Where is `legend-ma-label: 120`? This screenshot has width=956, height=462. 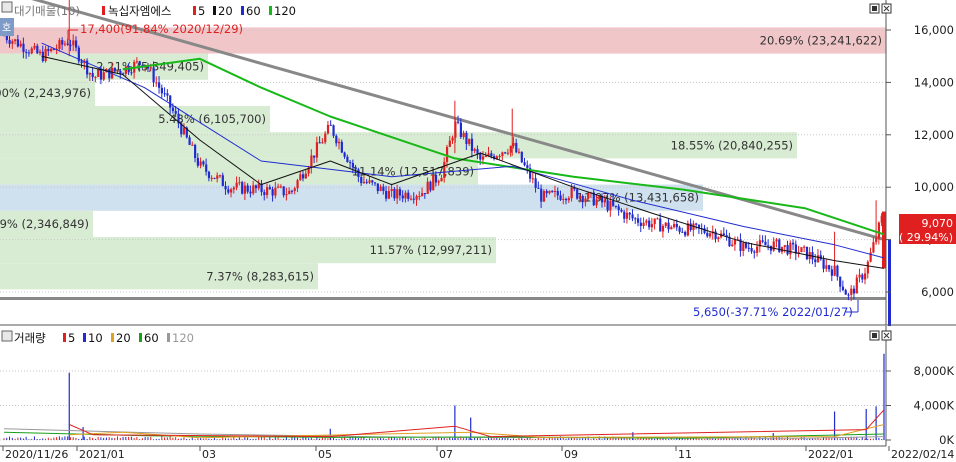 legend-ma-label: 120 is located at coordinates (285, 11).